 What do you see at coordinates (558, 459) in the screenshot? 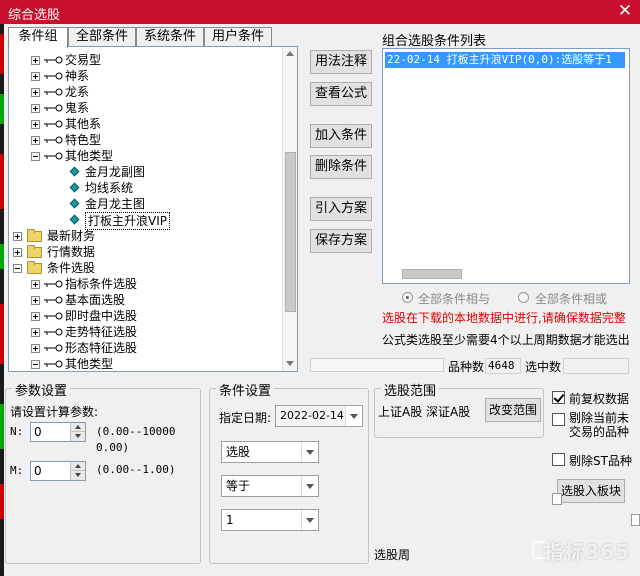
I see `exclude-st-checkbox` at bounding box center [558, 459].